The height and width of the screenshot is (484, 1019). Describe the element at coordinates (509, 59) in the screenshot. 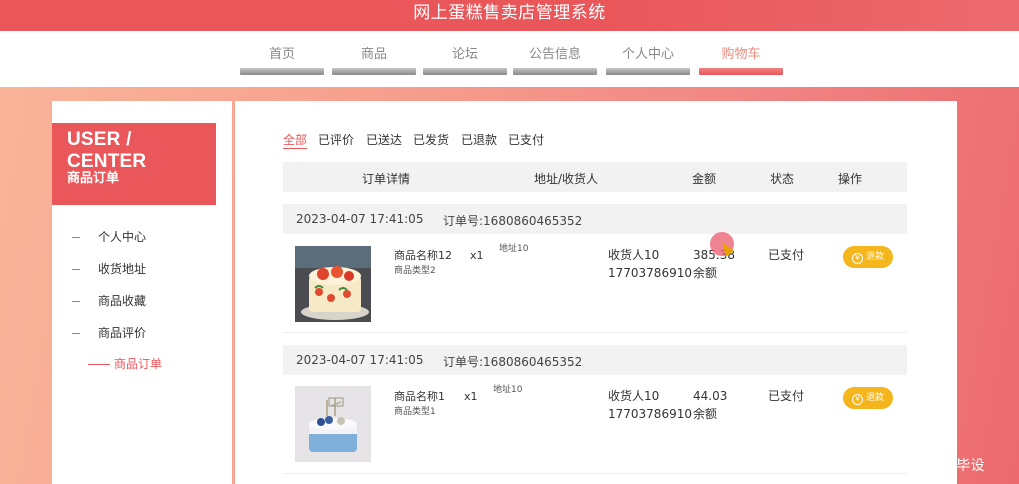

I see `main-nav: 首页 商品 论坛 公告信息 个人中心 购物车` at that location.